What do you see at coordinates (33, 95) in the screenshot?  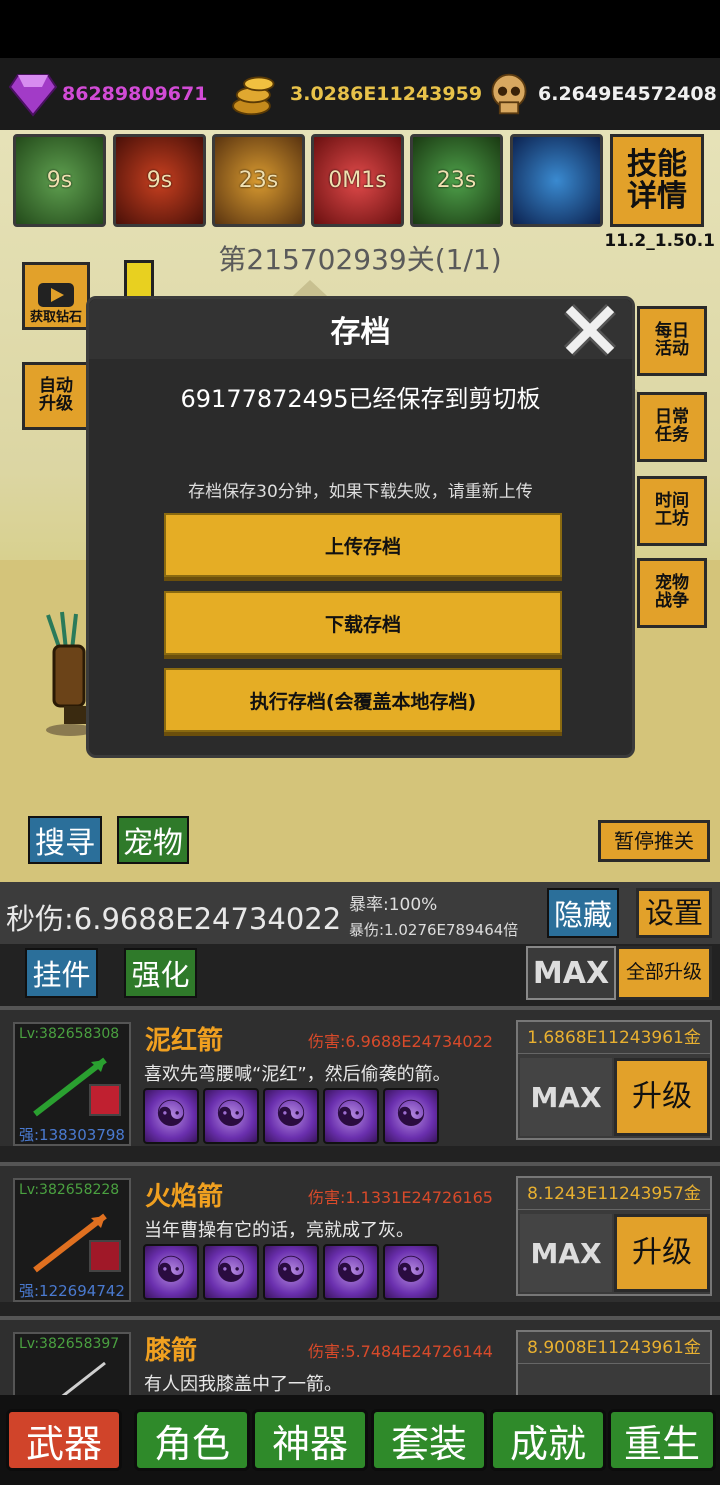 I see `diamond-icon` at bounding box center [33, 95].